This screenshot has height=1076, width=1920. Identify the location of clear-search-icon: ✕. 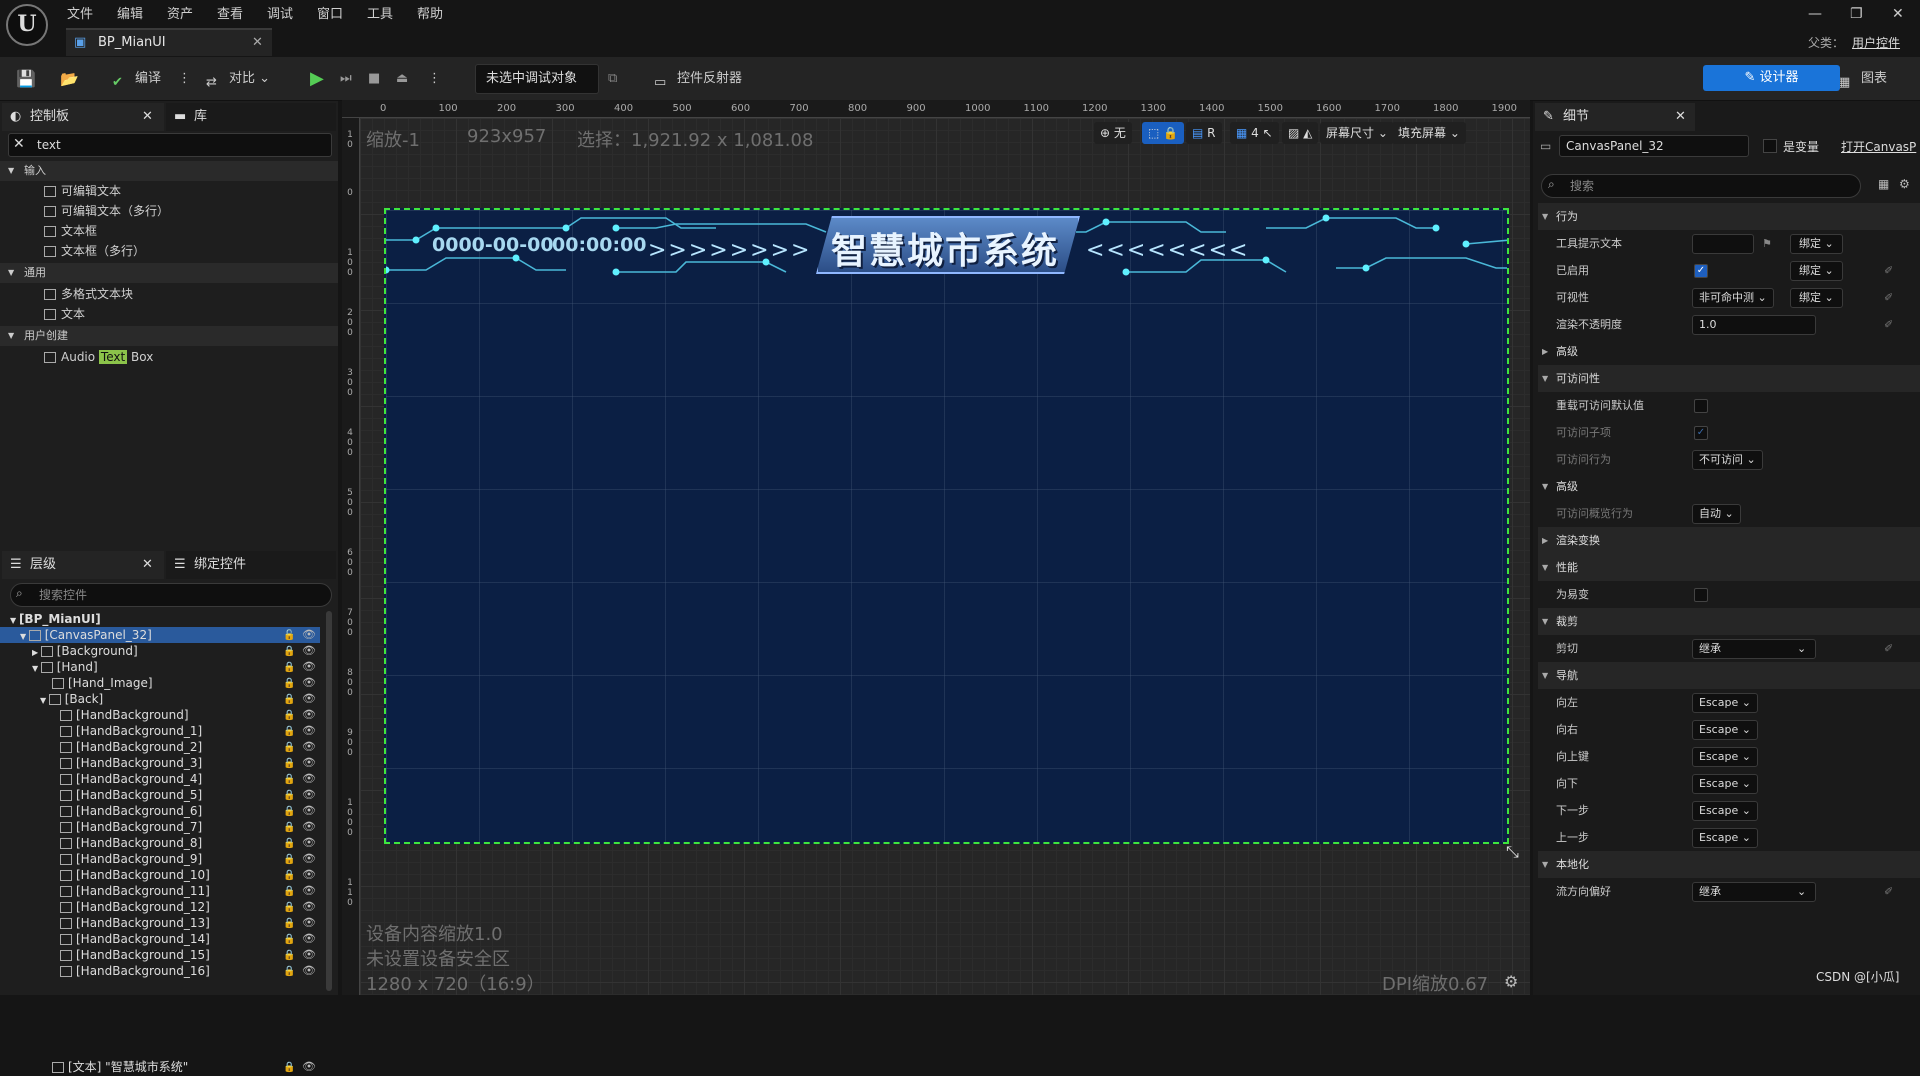
(19, 144).